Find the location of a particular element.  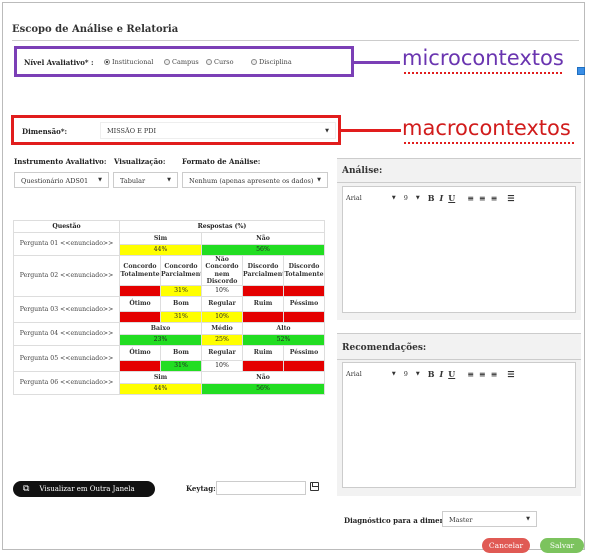

radio-dot-on-icon is located at coordinates (107, 62).